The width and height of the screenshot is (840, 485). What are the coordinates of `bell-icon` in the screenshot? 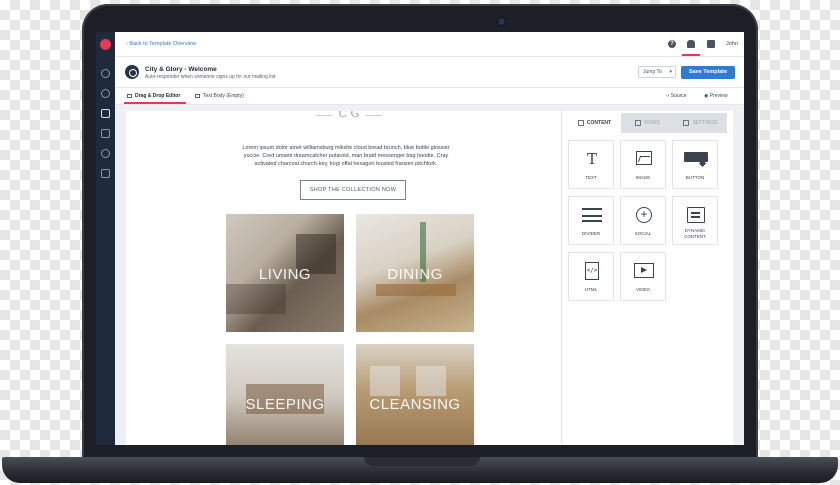 It's located at (691, 44).